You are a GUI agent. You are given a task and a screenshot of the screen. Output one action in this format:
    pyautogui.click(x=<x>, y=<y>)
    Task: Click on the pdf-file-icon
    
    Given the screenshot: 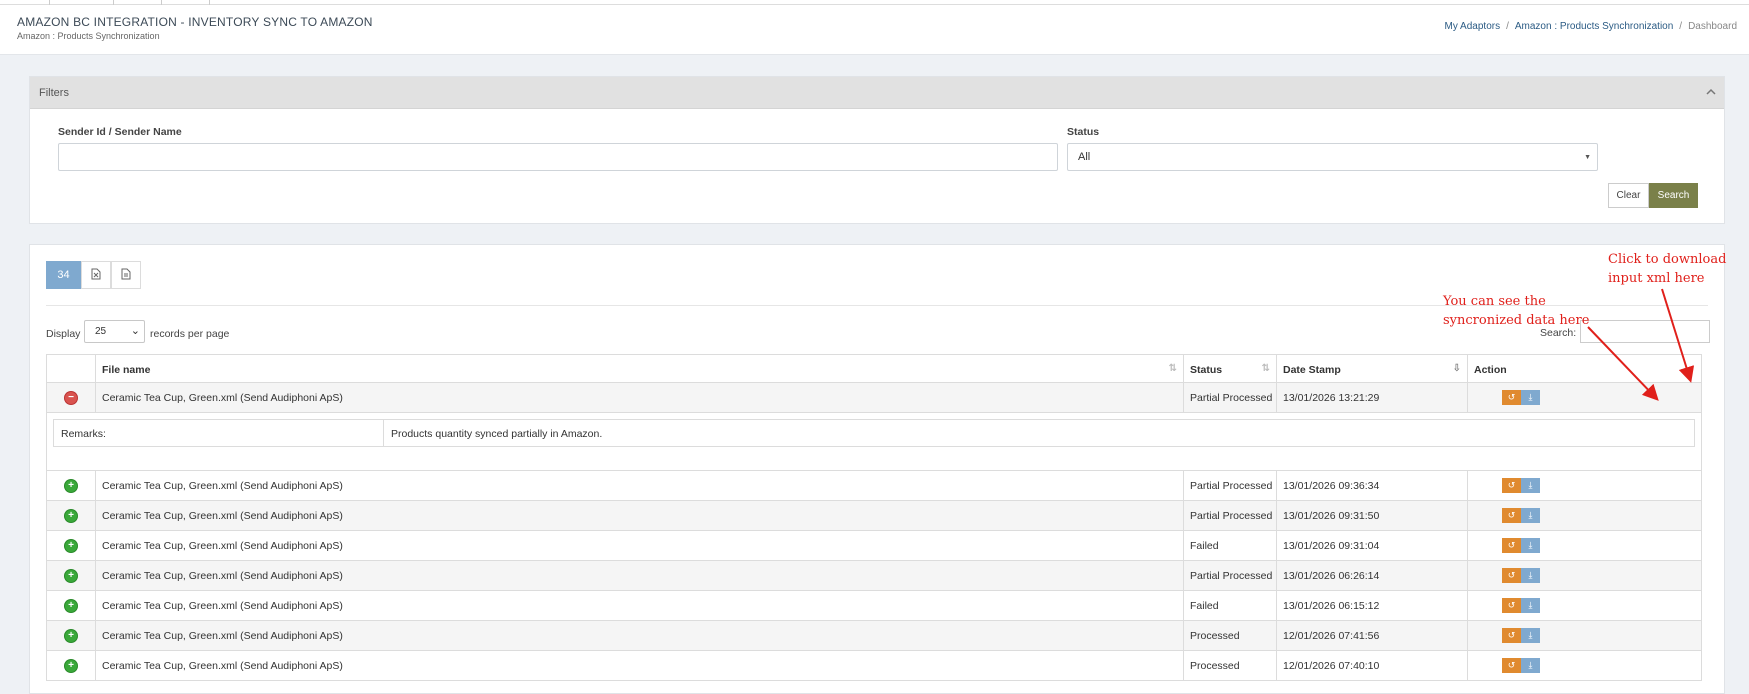 What is the action you would take?
    pyautogui.click(x=126, y=275)
    